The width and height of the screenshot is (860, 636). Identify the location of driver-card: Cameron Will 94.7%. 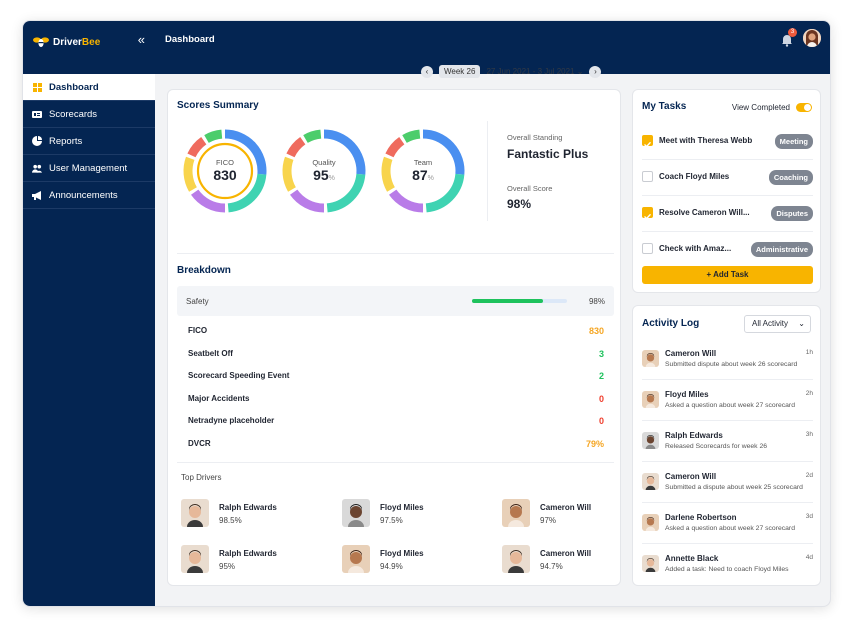
(567, 560).